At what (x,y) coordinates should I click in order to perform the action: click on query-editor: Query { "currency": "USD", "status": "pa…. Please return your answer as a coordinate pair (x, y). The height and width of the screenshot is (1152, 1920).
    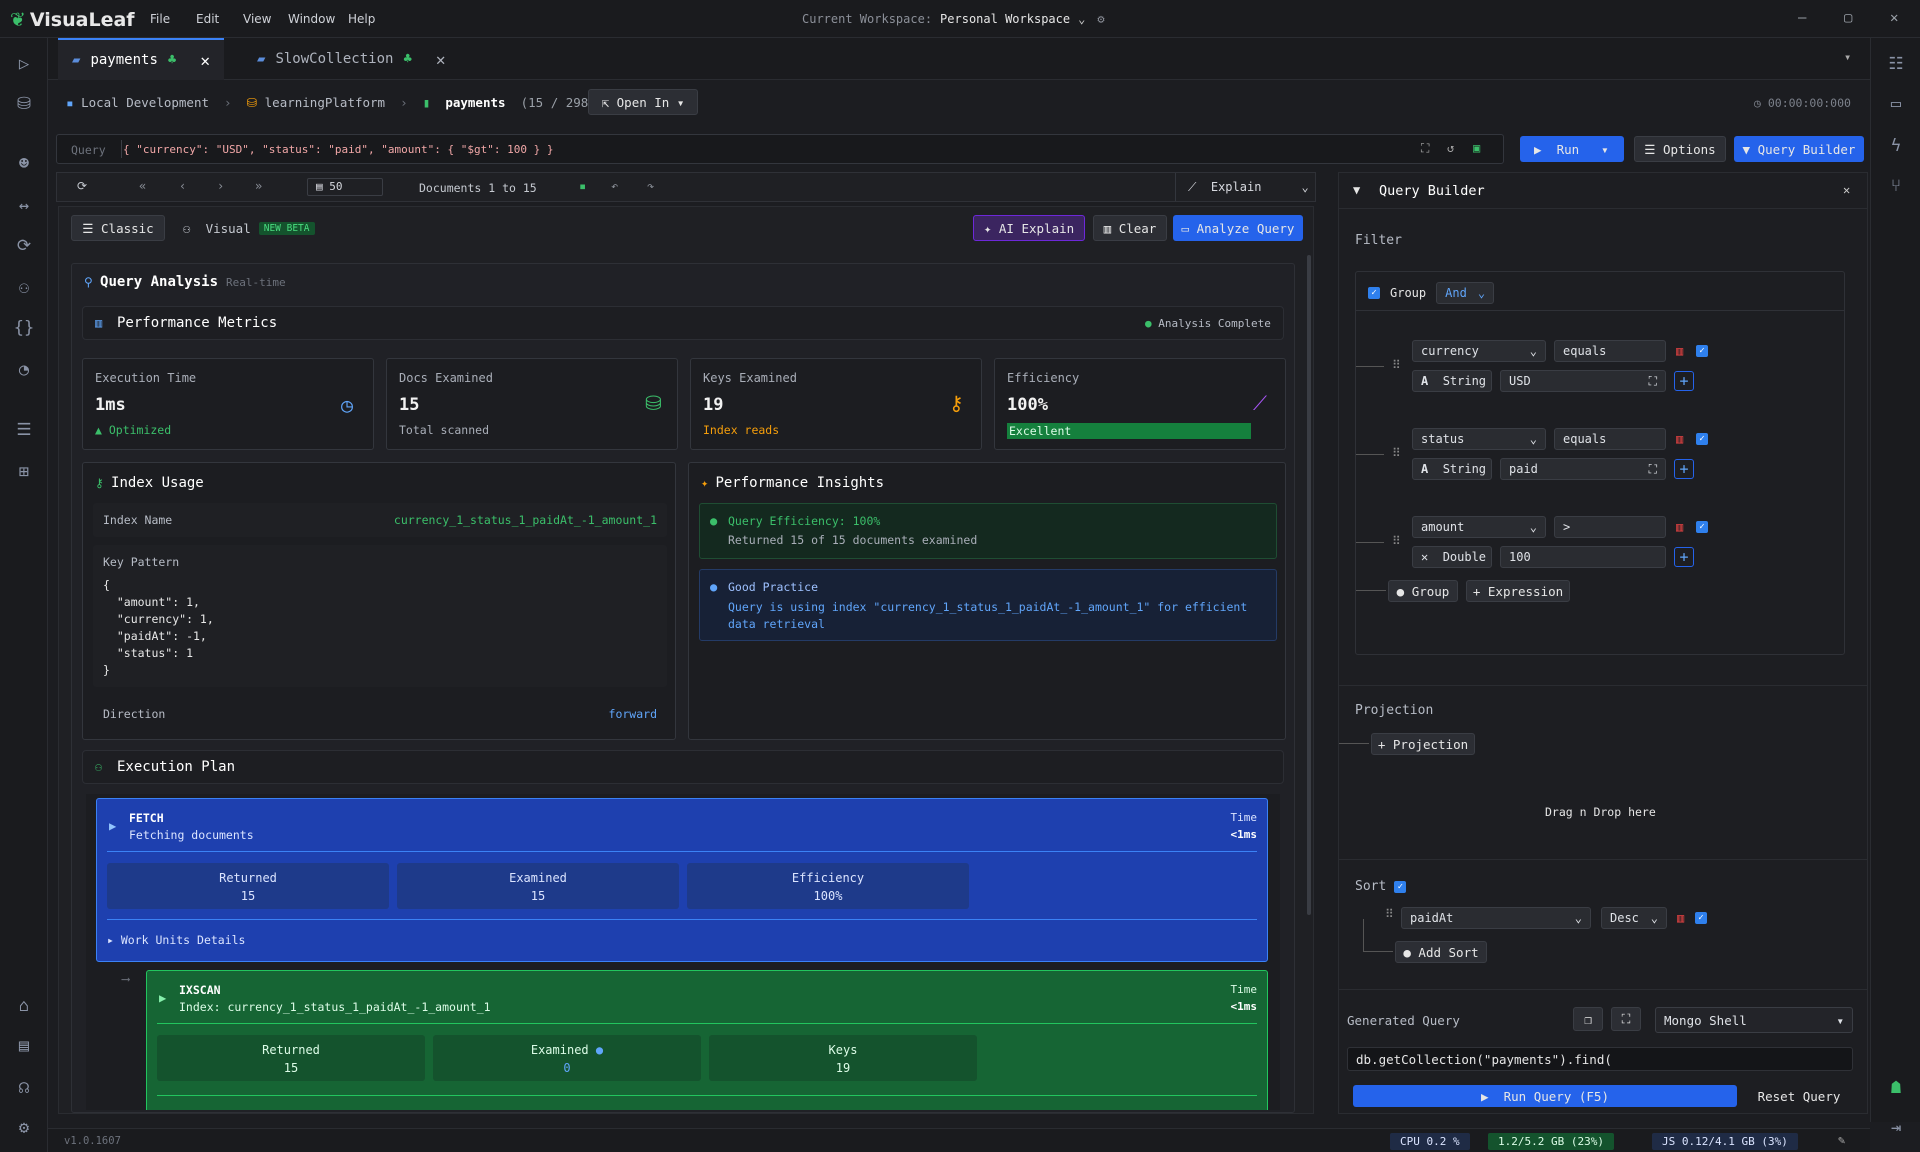
    Looking at the image, I should click on (780, 149).